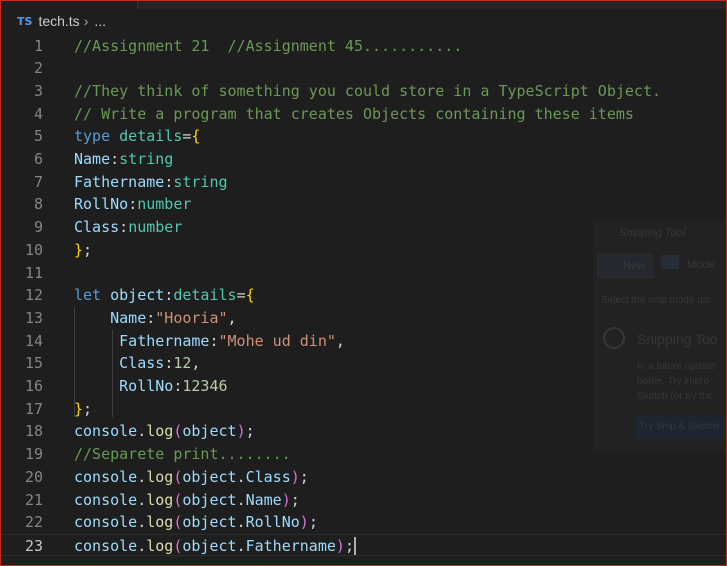  I want to click on code-line: 20 console.log(object.Class);, so click(363, 477).